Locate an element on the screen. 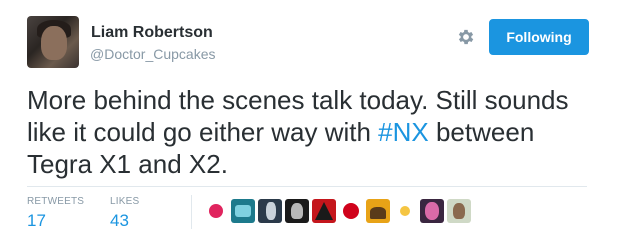  author-handle: @Doctor_Cupcakes is located at coordinates (153, 54).